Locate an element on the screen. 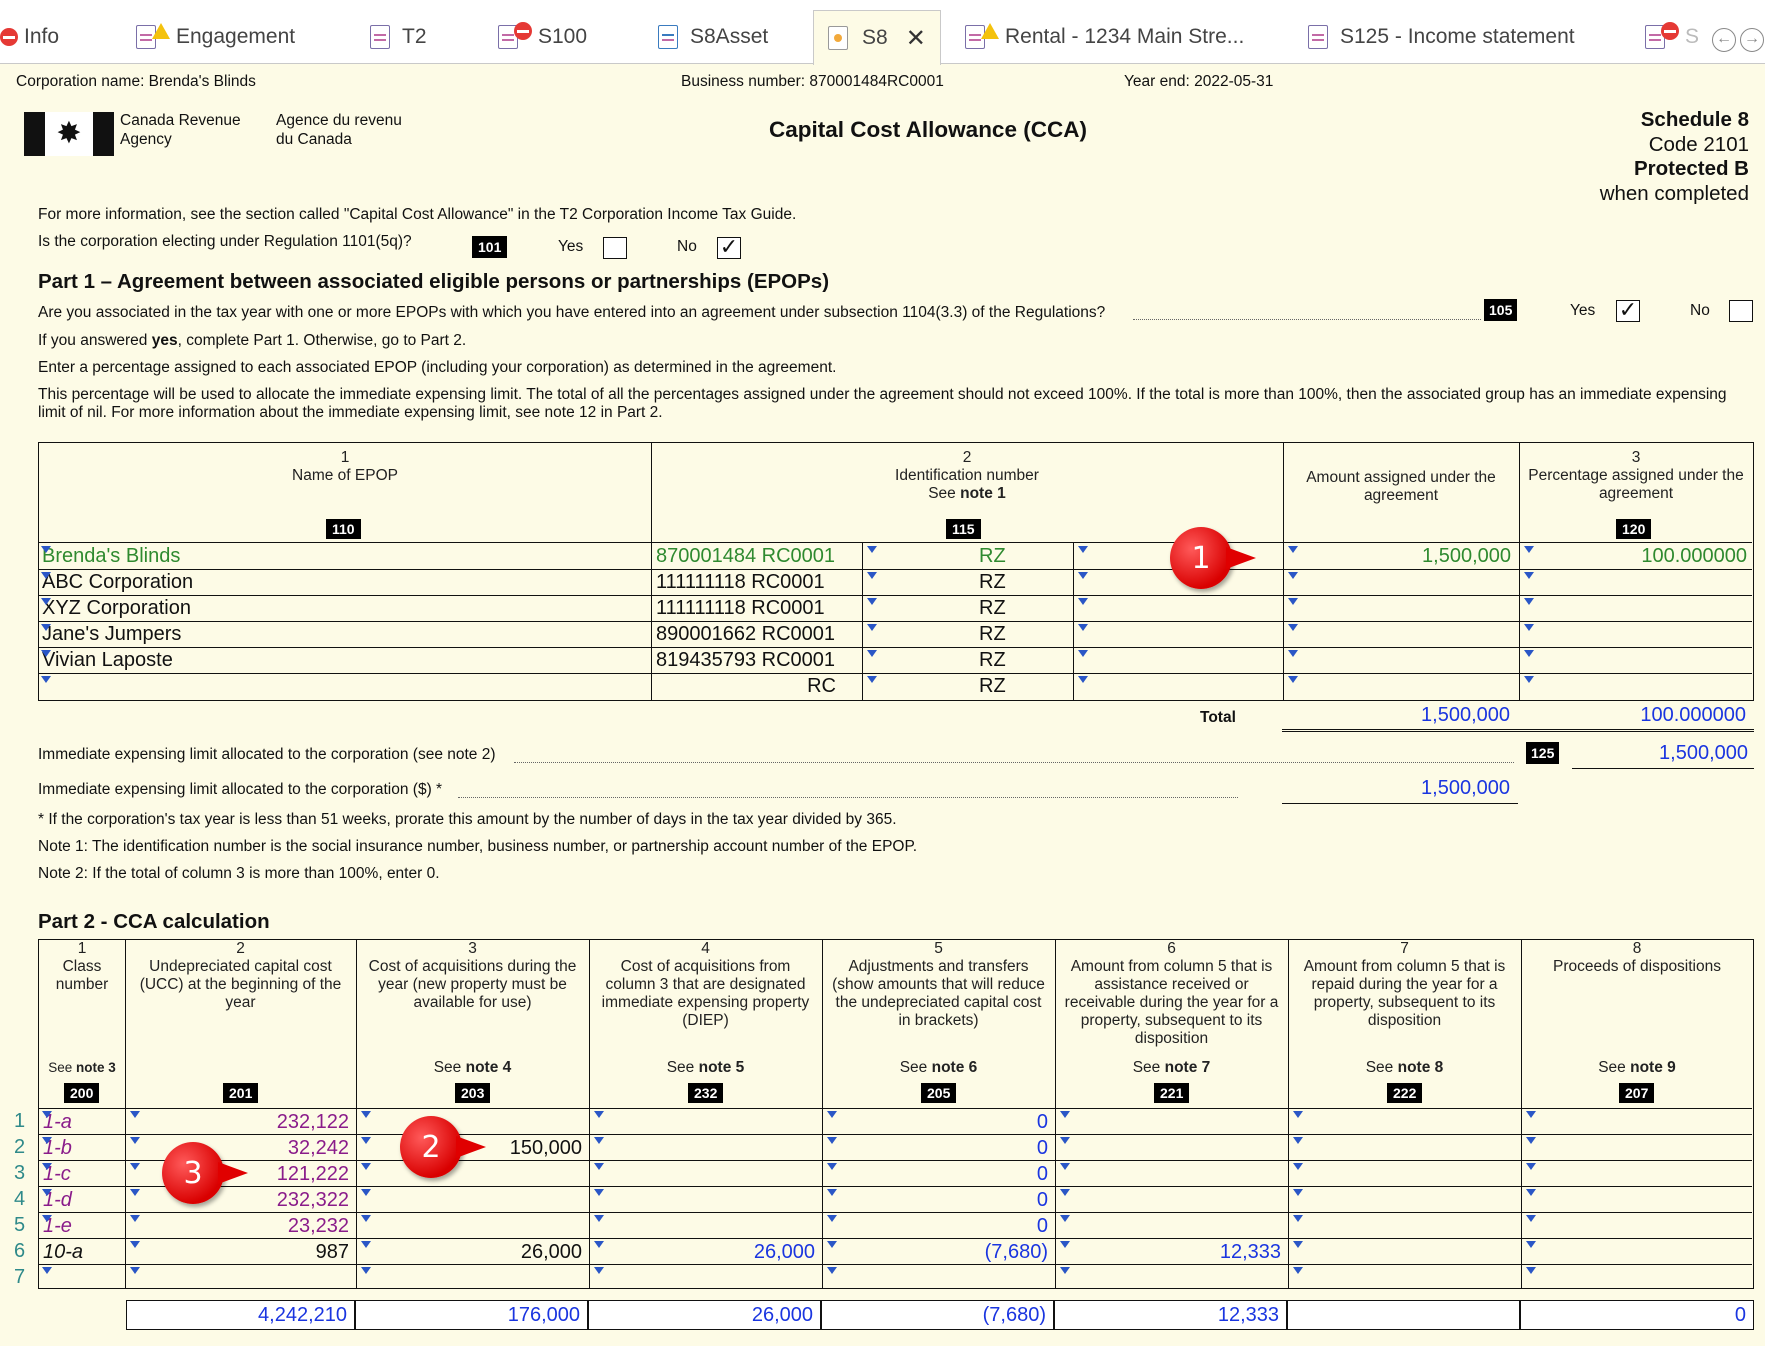  diep-field: 26,000 is located at coordinates (704, 1252).